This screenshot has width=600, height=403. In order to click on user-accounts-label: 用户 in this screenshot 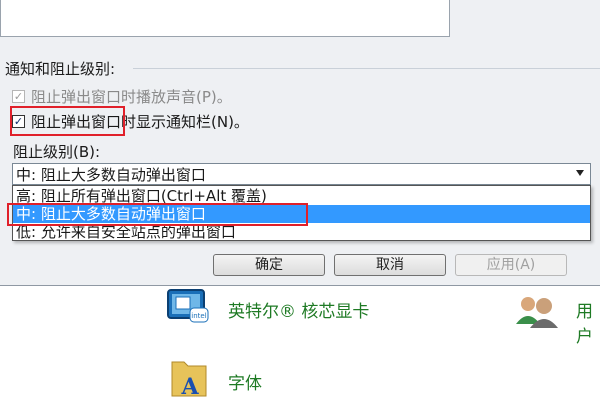, I will do `click(588, 322)`.